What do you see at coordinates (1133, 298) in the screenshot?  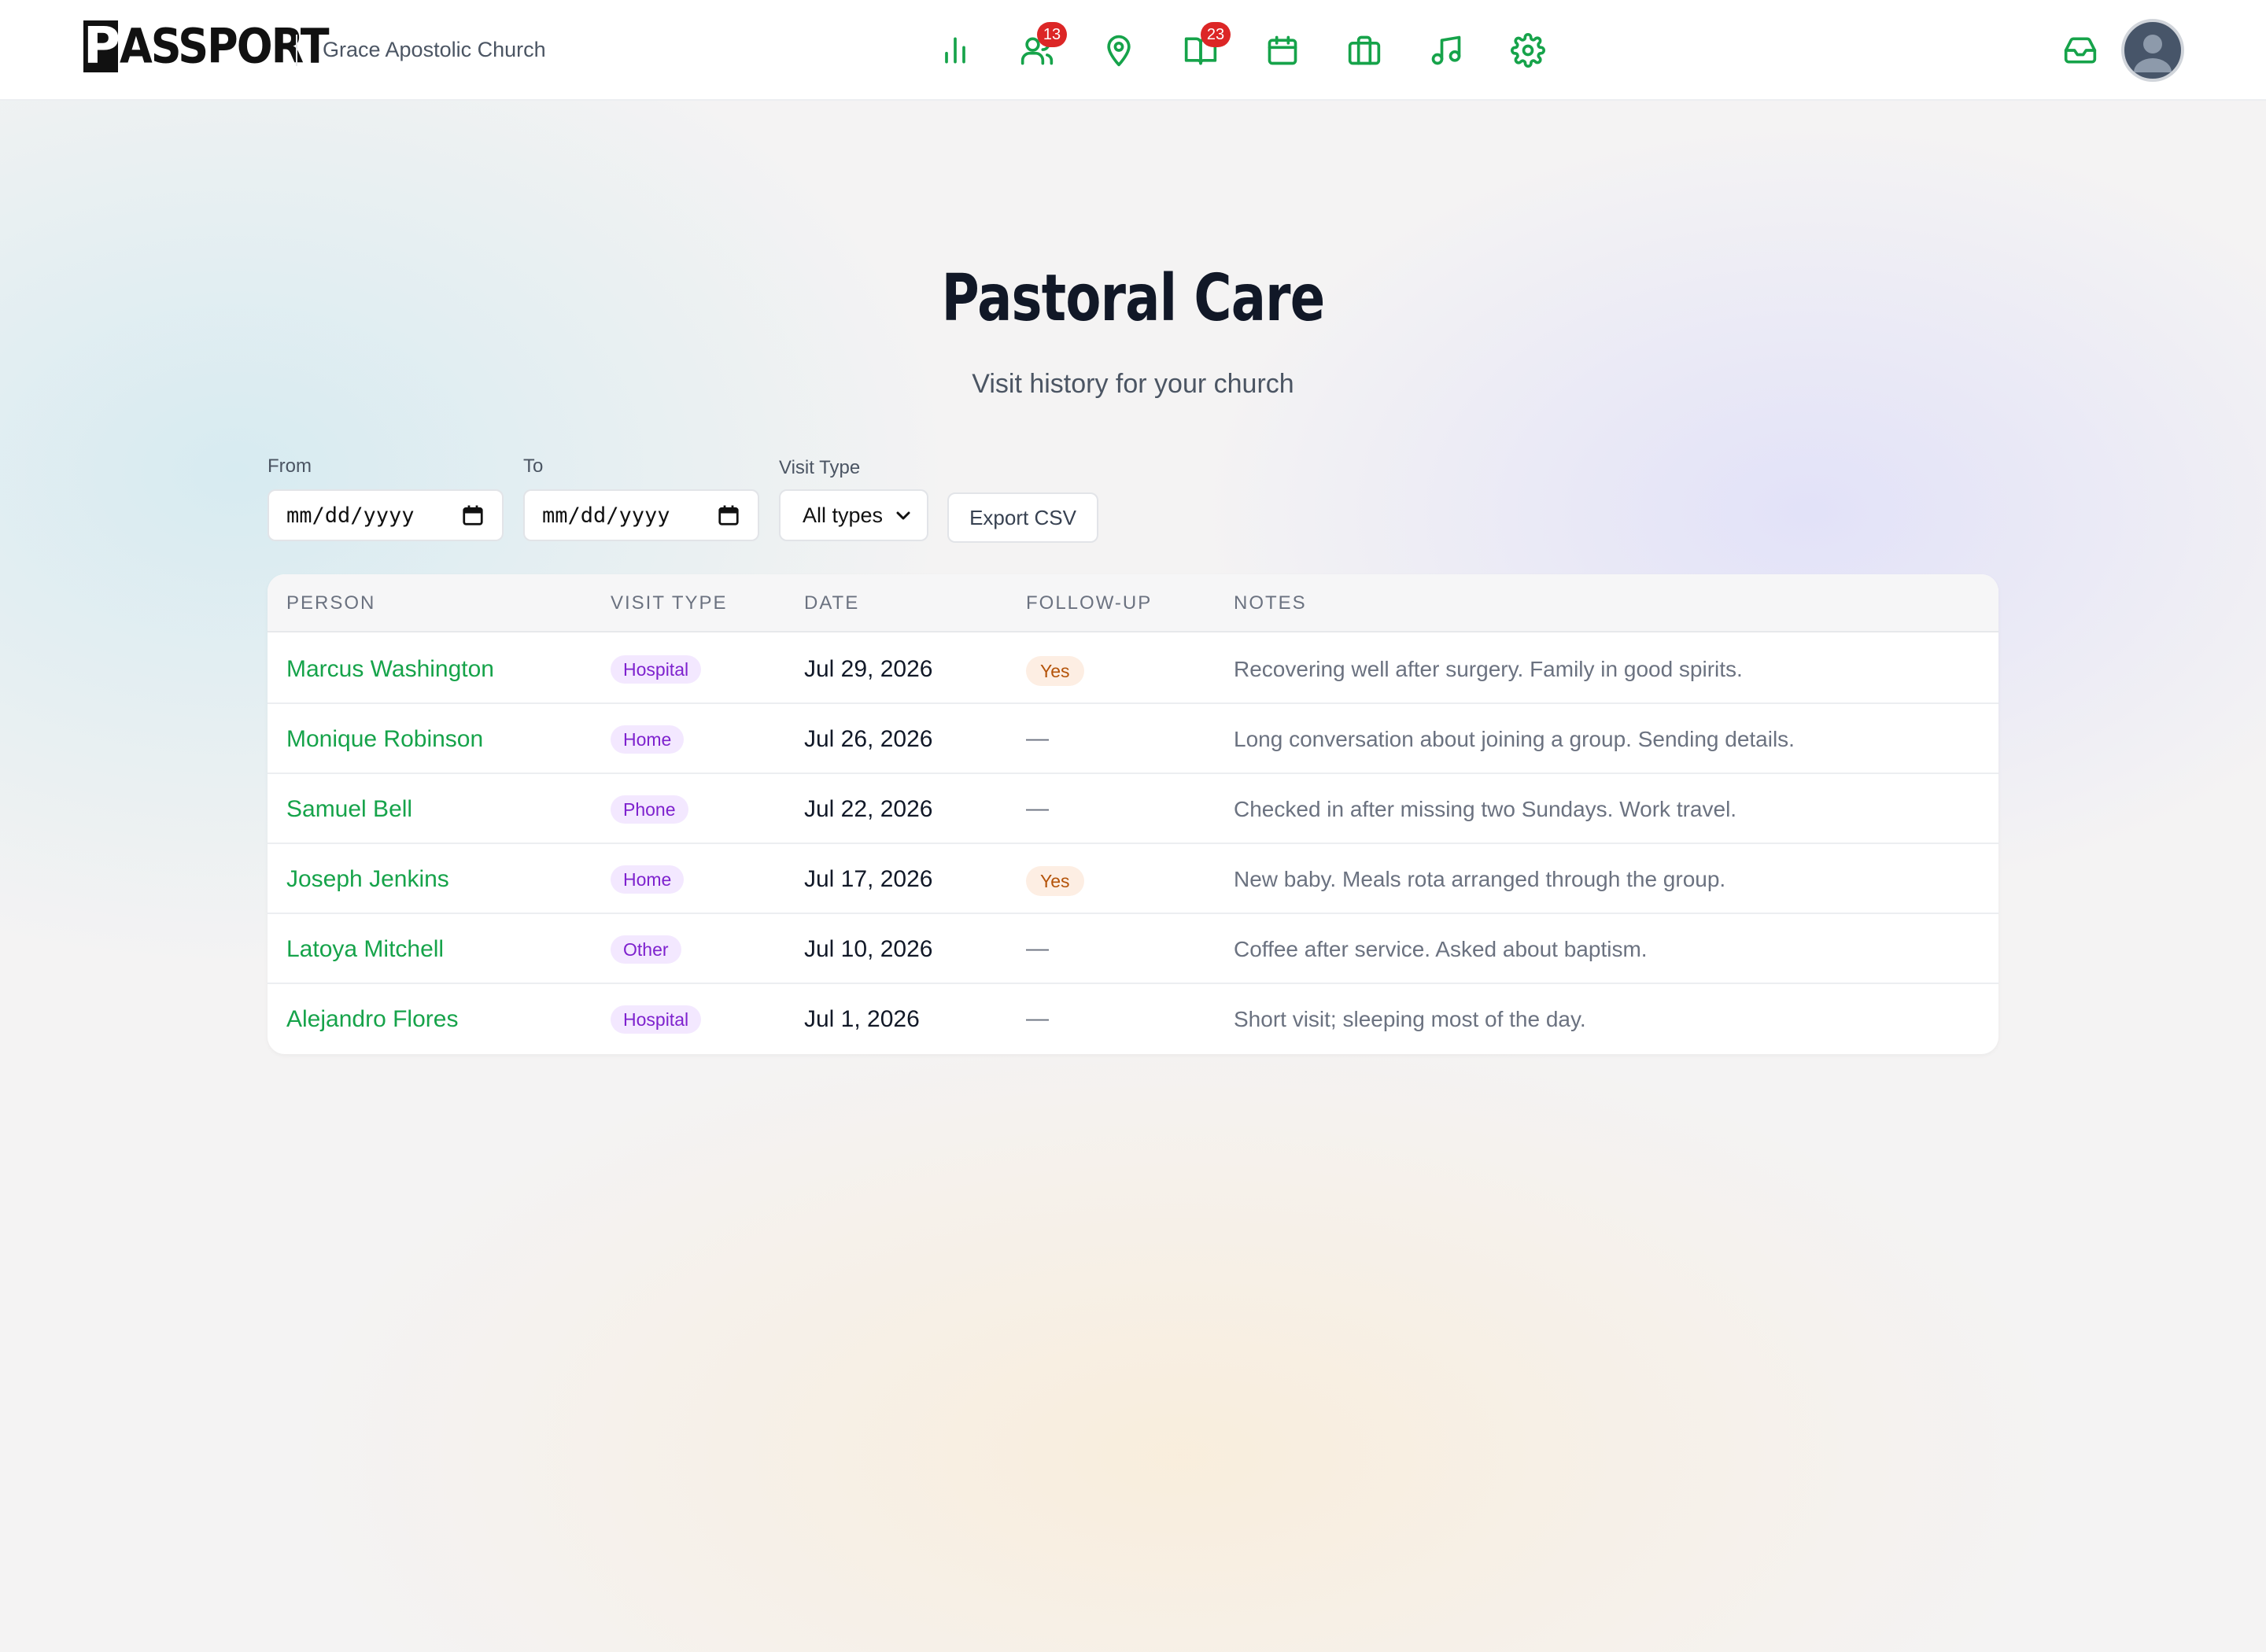 I see `page-title: Pastoral Care` at bounding box center [1133, 298].